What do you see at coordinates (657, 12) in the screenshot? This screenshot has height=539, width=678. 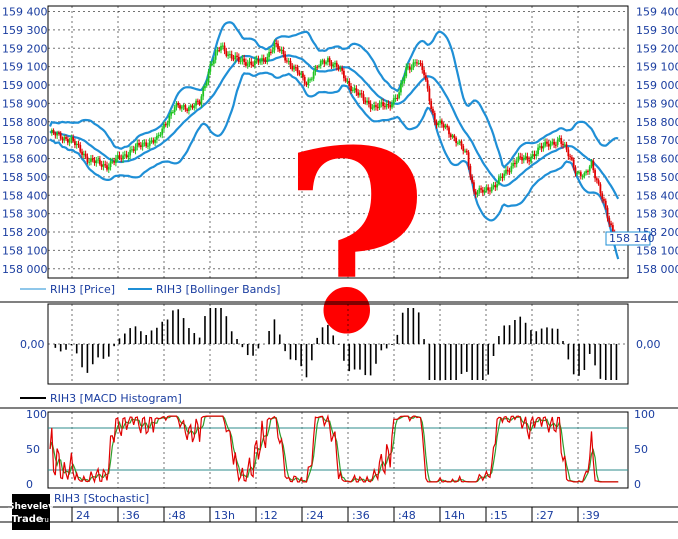 I see `price-tick-label: 159 400` at bounding box center [657, 12].